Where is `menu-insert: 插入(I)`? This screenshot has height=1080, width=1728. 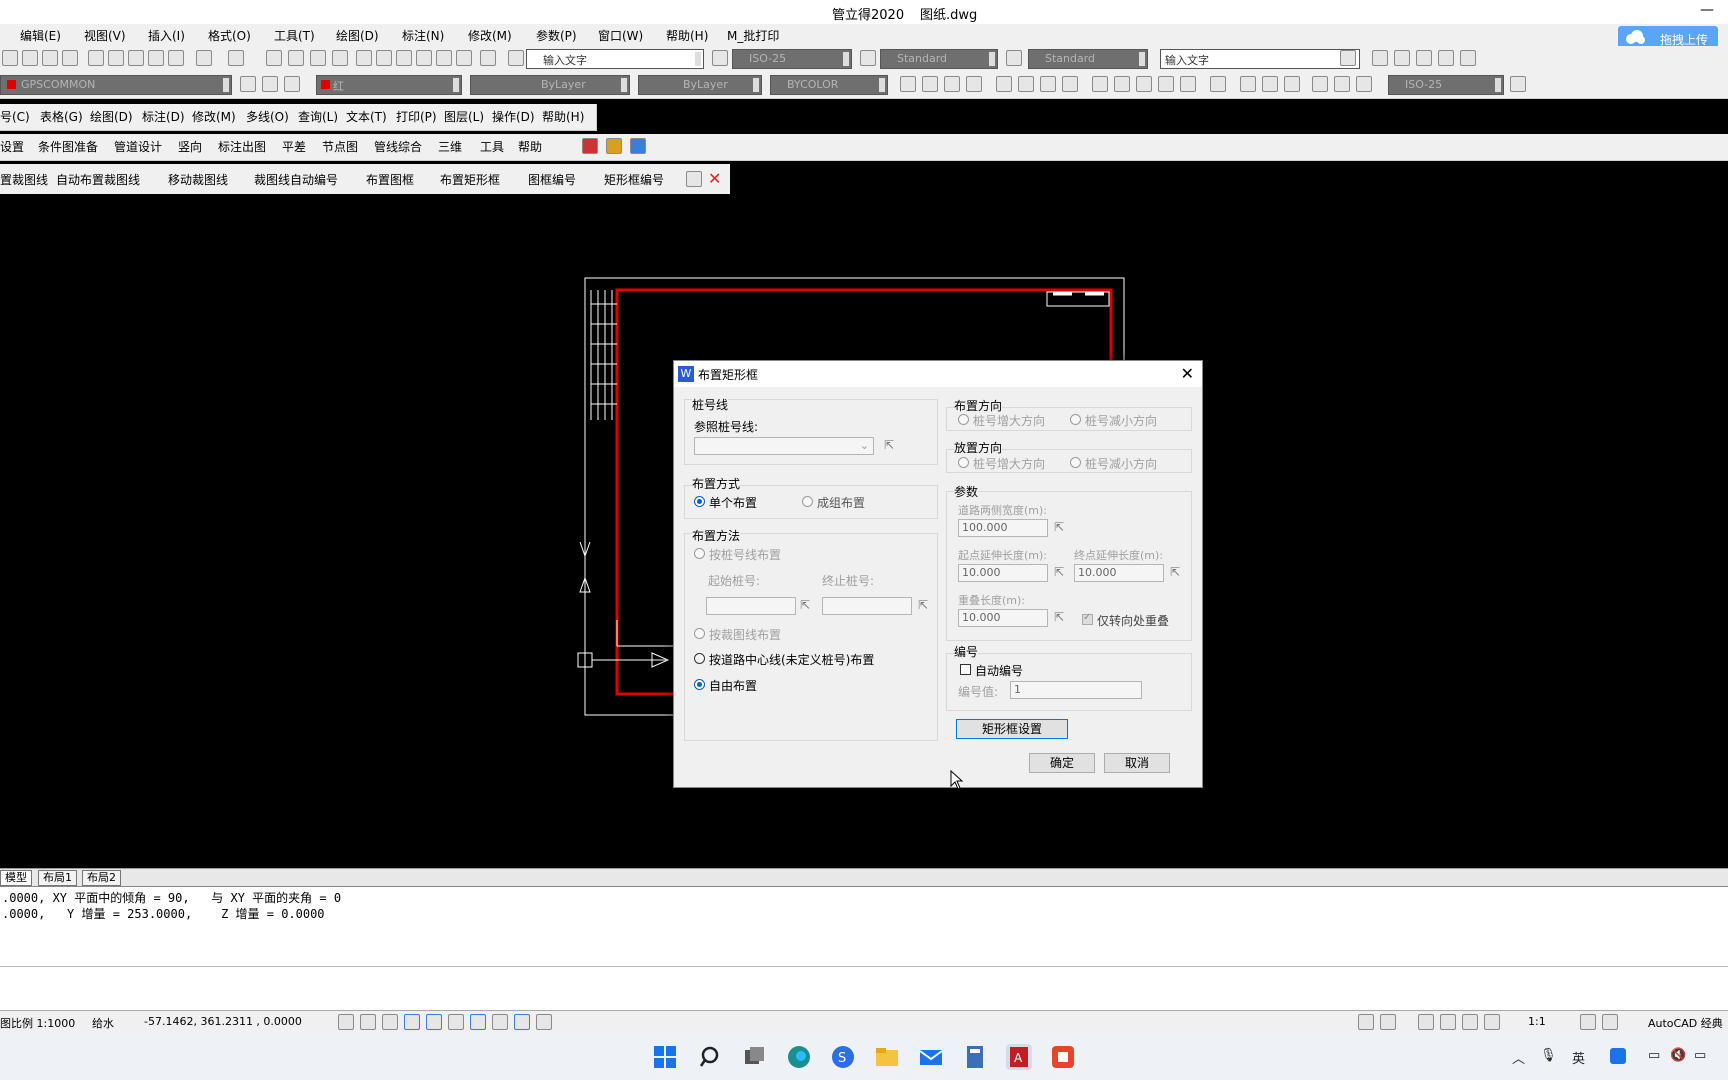
menu-insert: 插入(I) is located at coordinates (166, 35).